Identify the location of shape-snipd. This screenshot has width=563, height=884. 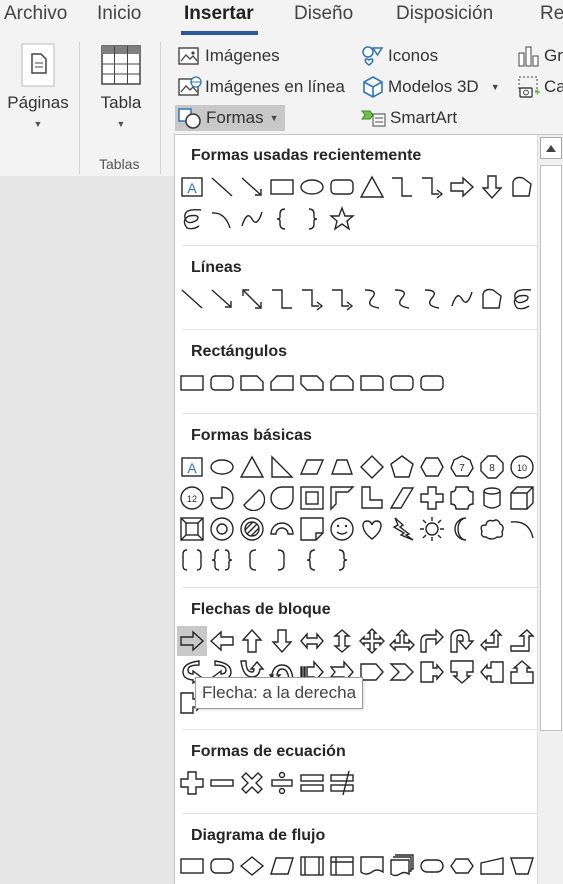
(312, 383).